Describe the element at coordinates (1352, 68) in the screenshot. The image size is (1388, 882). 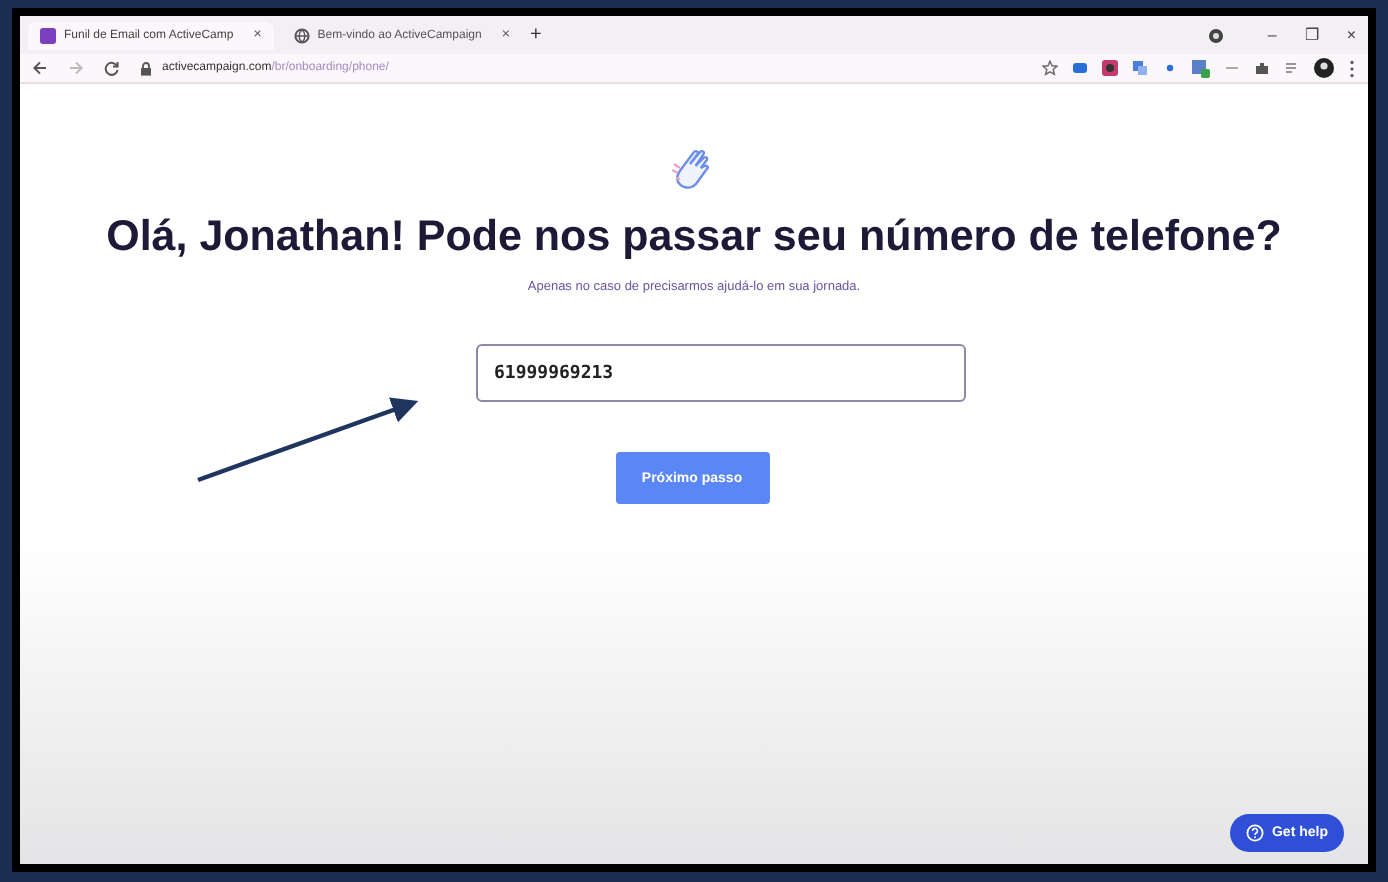
I see `more-menu-icon` at that location.